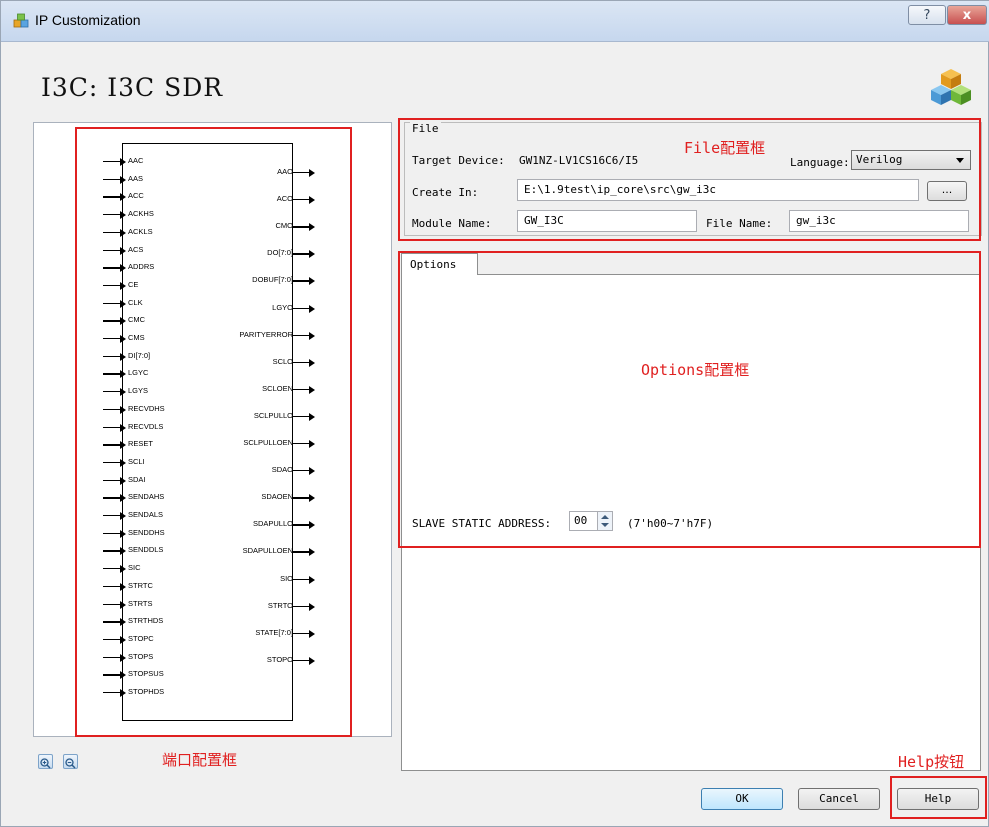 The height and width of the screenshot is (827, 989). What do you see at coordinates (132, 87) in the screenshot?
I see `page-title: I3C: I3C SDR` at bounding box center [132, 87].